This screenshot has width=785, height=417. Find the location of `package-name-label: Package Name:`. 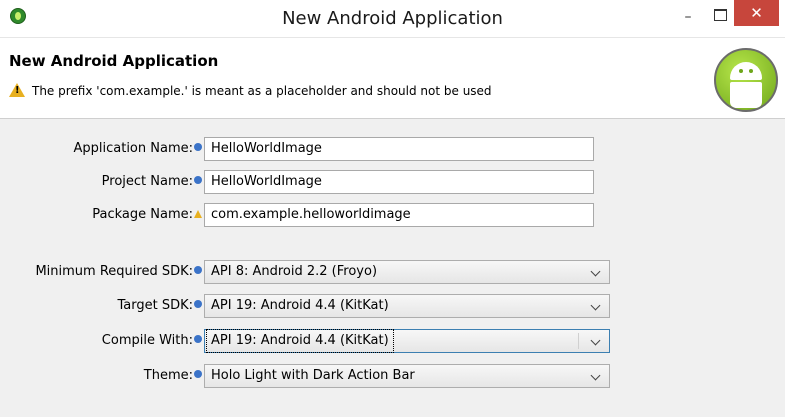

package-name-label: Package Name: is located at coordinates (101, 215).